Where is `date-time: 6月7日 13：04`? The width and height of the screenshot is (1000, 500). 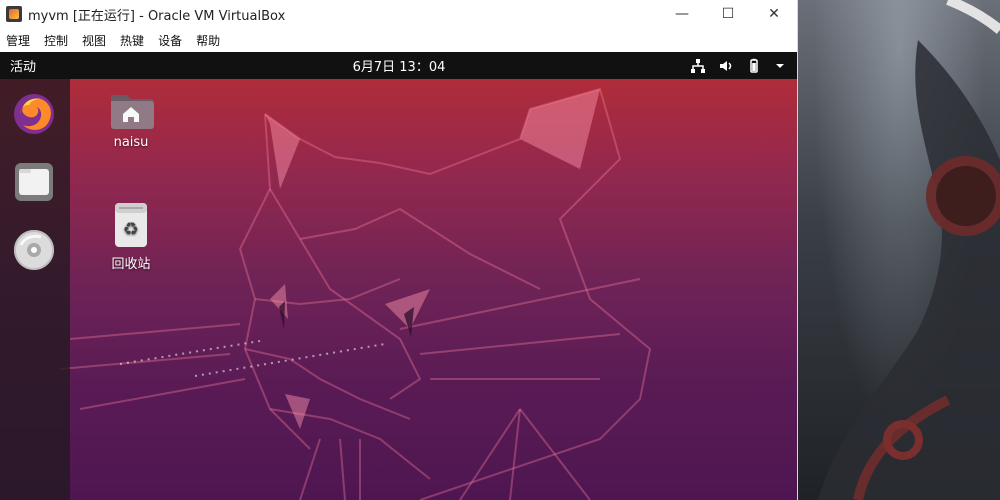 date-time: 6月7日 13：04 is located at coordinates (398, 65).